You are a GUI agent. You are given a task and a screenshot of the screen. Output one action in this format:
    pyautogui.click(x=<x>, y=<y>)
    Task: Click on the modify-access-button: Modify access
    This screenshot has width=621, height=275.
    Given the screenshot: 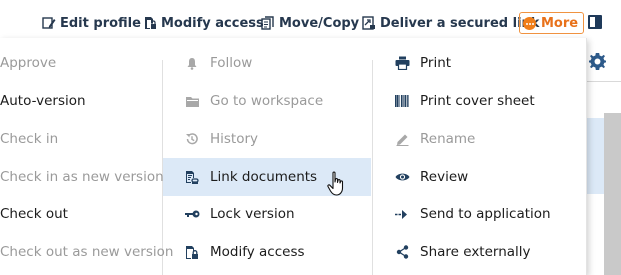 What is the action you would take?
    pyautogui.click(x=203, y=23)
    